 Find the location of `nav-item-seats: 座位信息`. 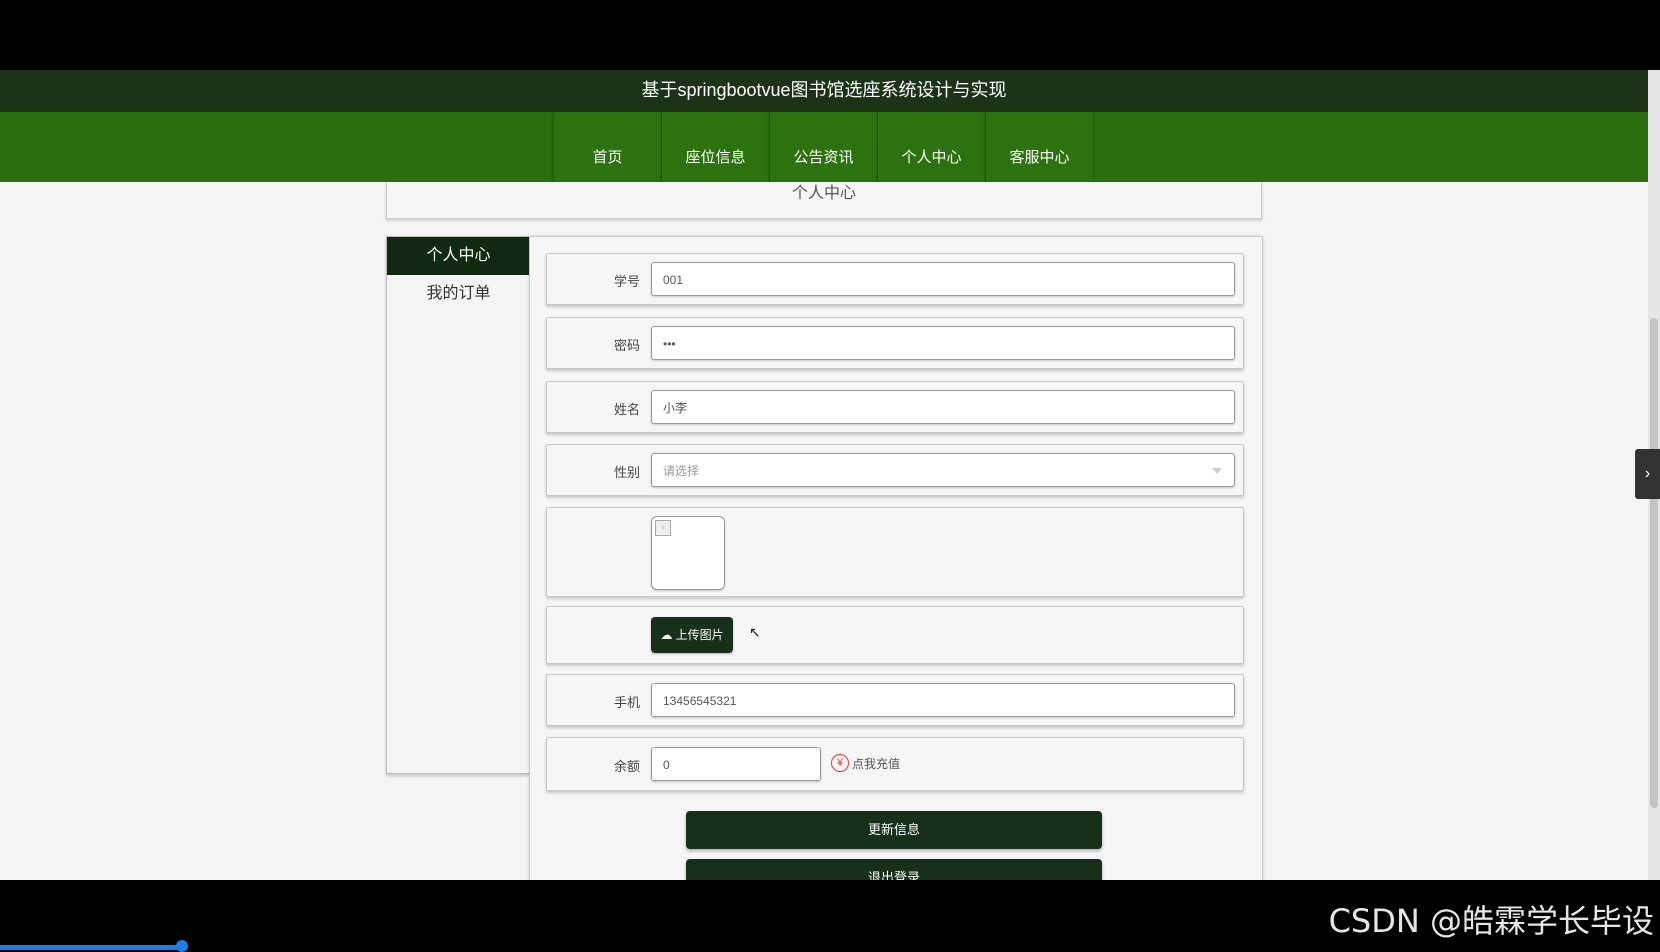

nav-item-seats: 座位信息 is located at coordinates (715, 148).